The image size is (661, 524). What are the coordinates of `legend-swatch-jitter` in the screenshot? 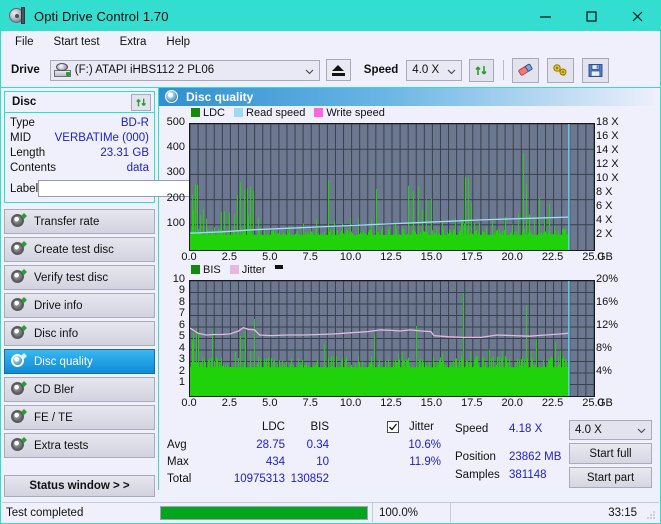 It's located at (234, 270).